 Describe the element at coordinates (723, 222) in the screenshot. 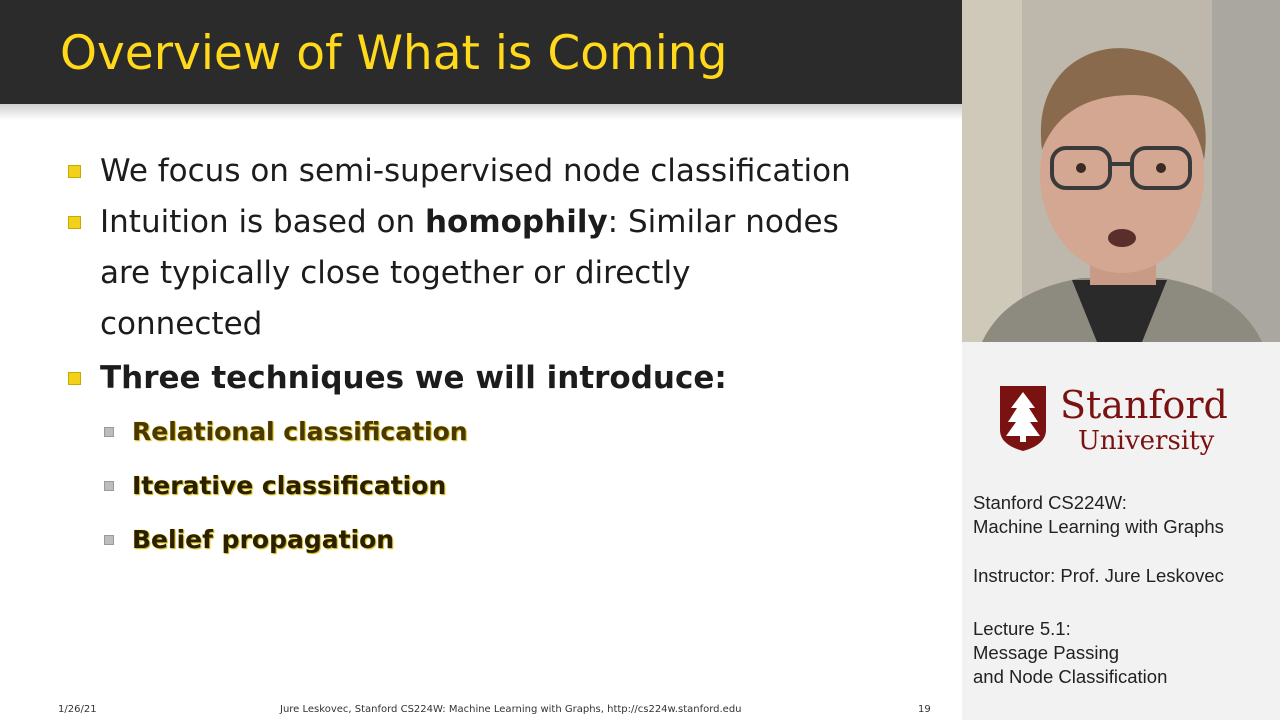

I see `bullet-text-suffix: : Similar nodes` at that location.